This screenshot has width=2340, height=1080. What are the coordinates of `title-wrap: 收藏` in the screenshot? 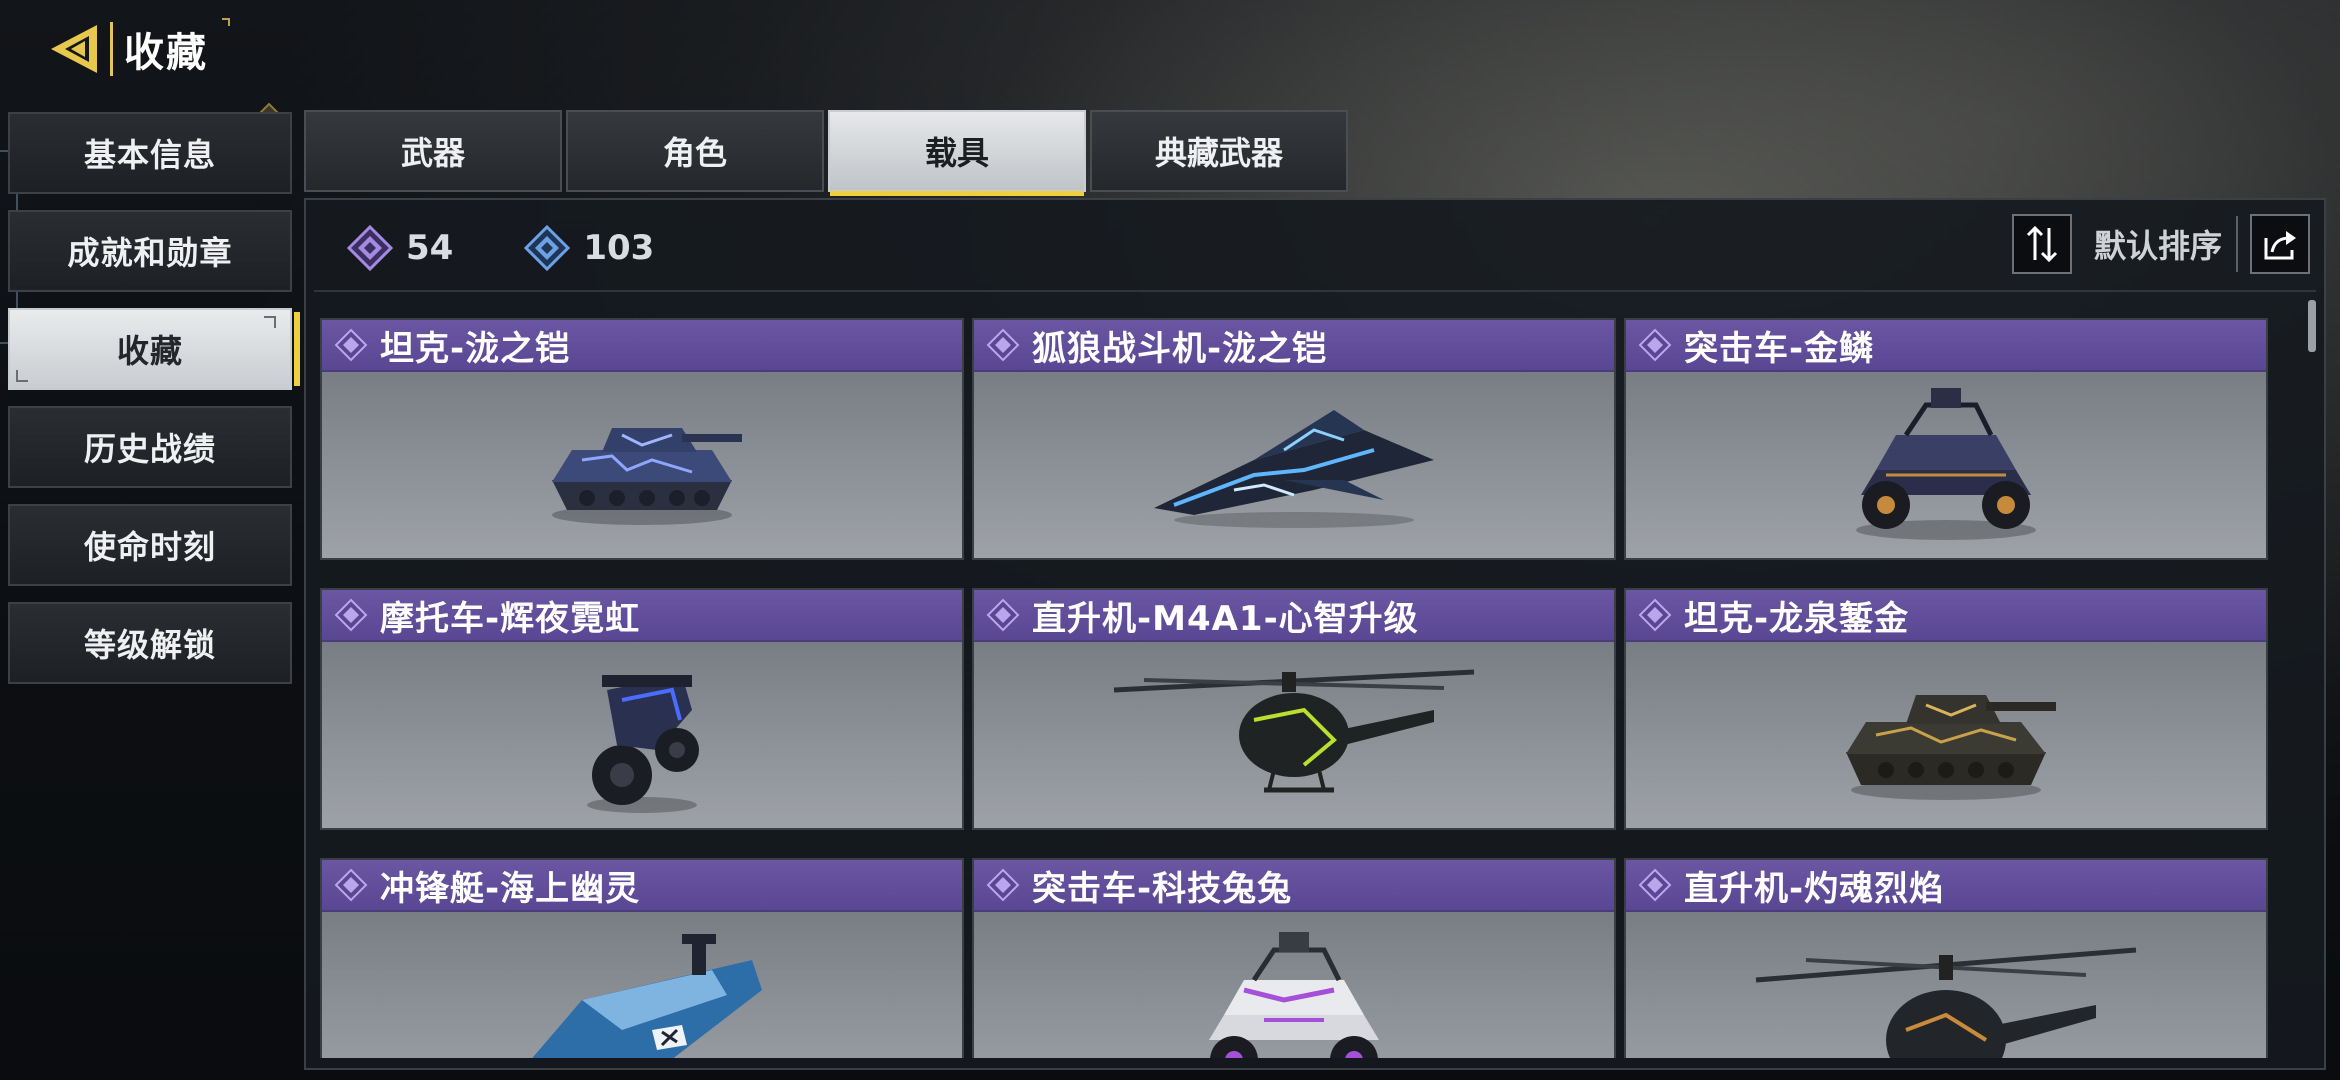 It's located at (170, 49).